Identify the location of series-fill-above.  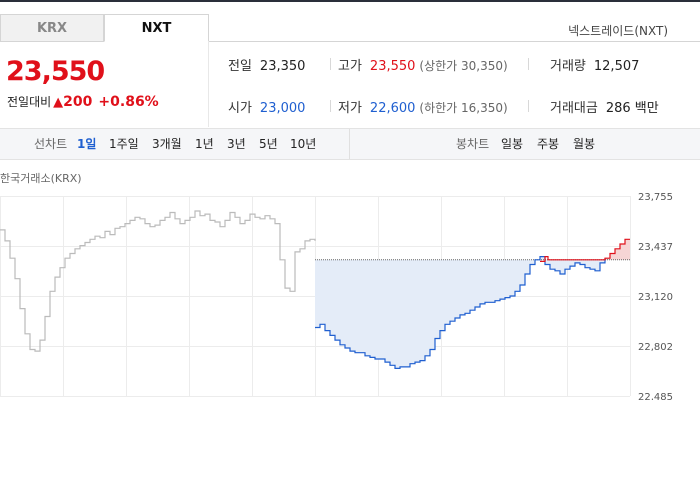
(617, 249).